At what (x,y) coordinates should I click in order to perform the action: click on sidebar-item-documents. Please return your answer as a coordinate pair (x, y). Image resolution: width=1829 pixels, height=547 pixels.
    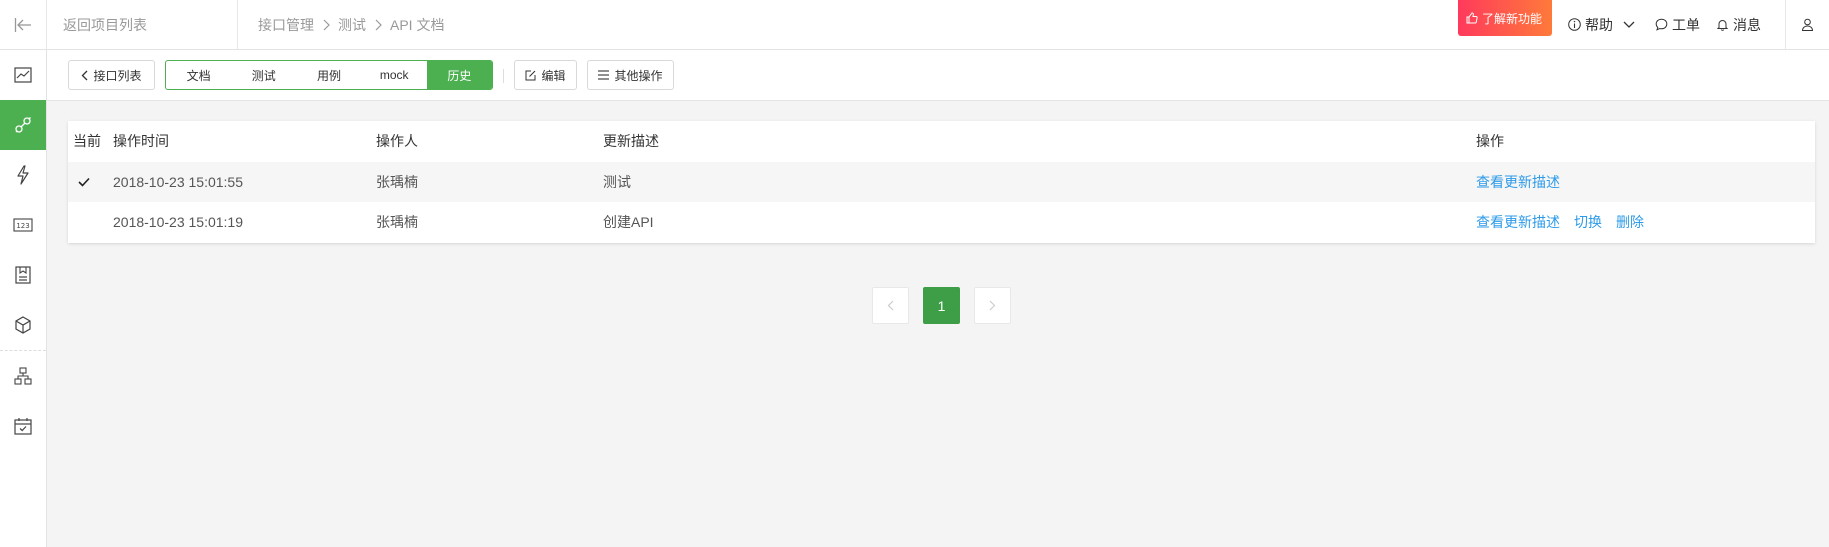
    Looking at the image, I should click on (23, 275).